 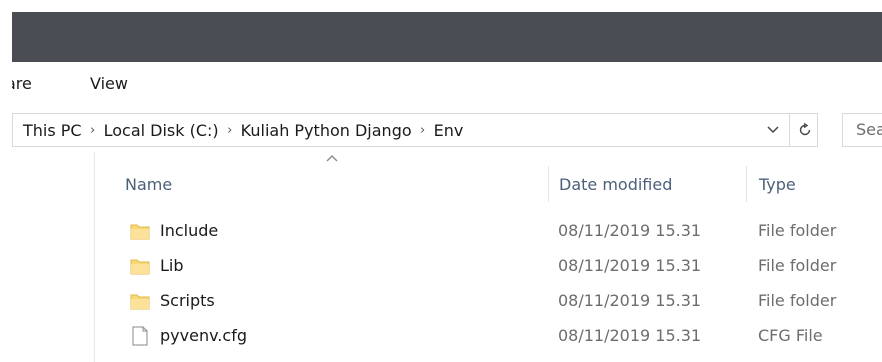 I want to click on file-row-lib: Lib 08/11/2019 15.31 File folder, so click(x=497, y=266).